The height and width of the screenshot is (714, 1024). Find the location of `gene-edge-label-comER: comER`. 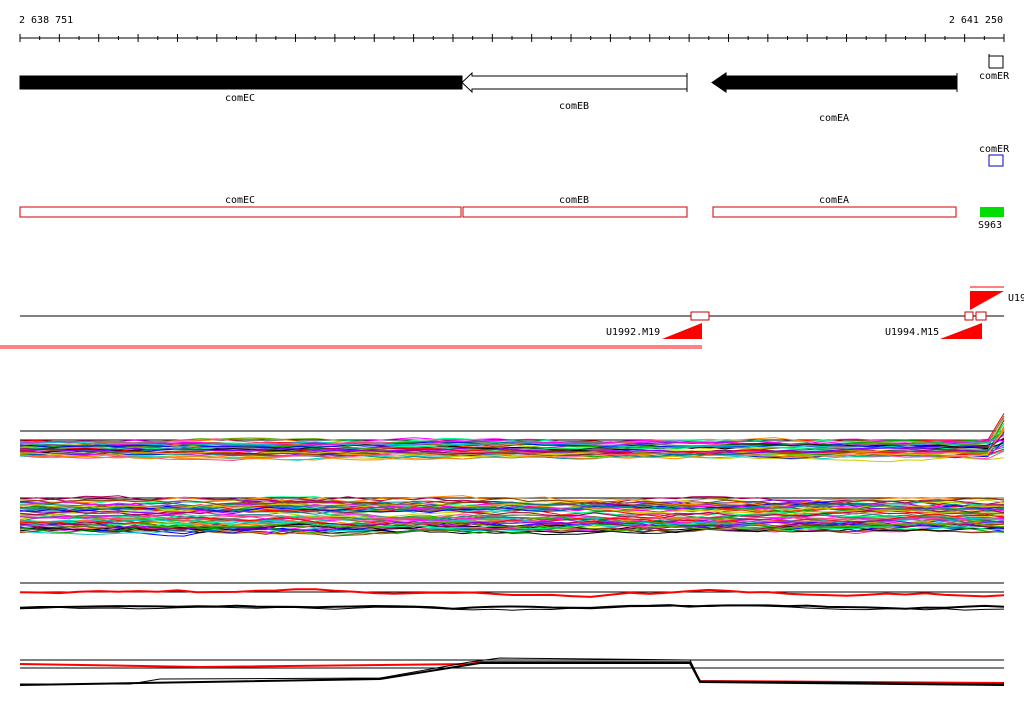

gene-edge-label-comER: comER is located at coordinates (994, 76).